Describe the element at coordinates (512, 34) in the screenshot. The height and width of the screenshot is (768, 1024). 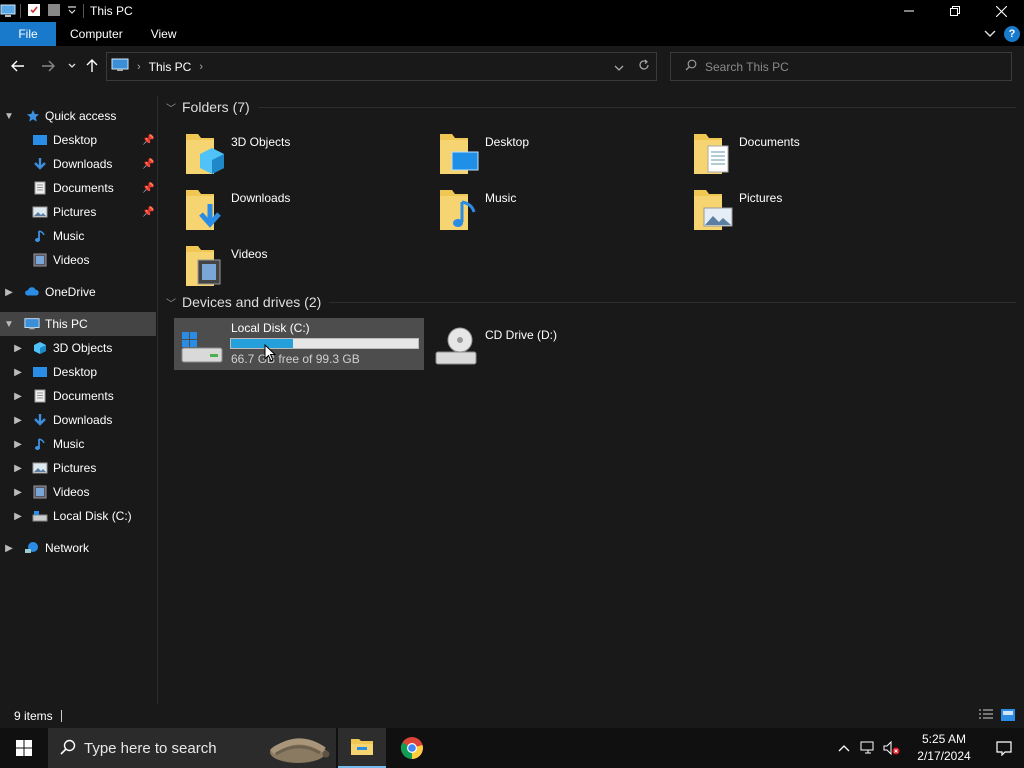
I see `ribbon-tabs: File Computer View ?` at that location.